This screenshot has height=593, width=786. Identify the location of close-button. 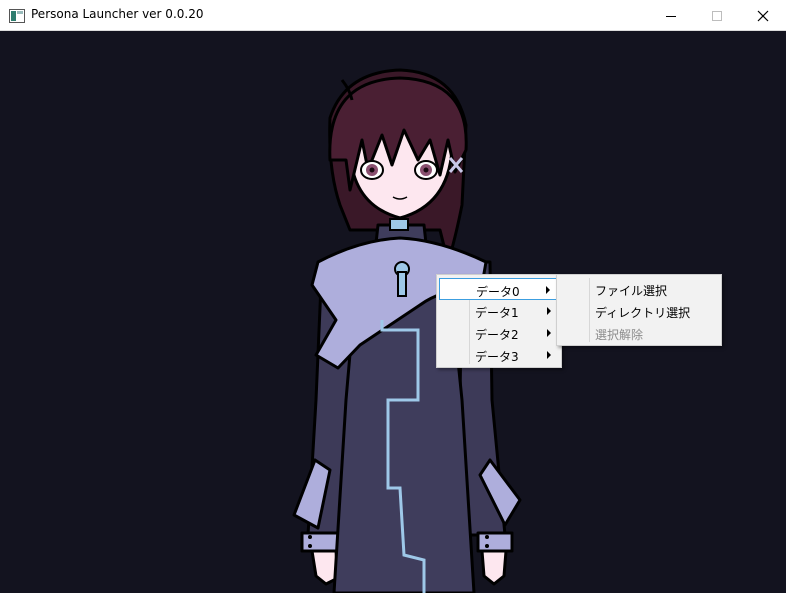
(763, 15).